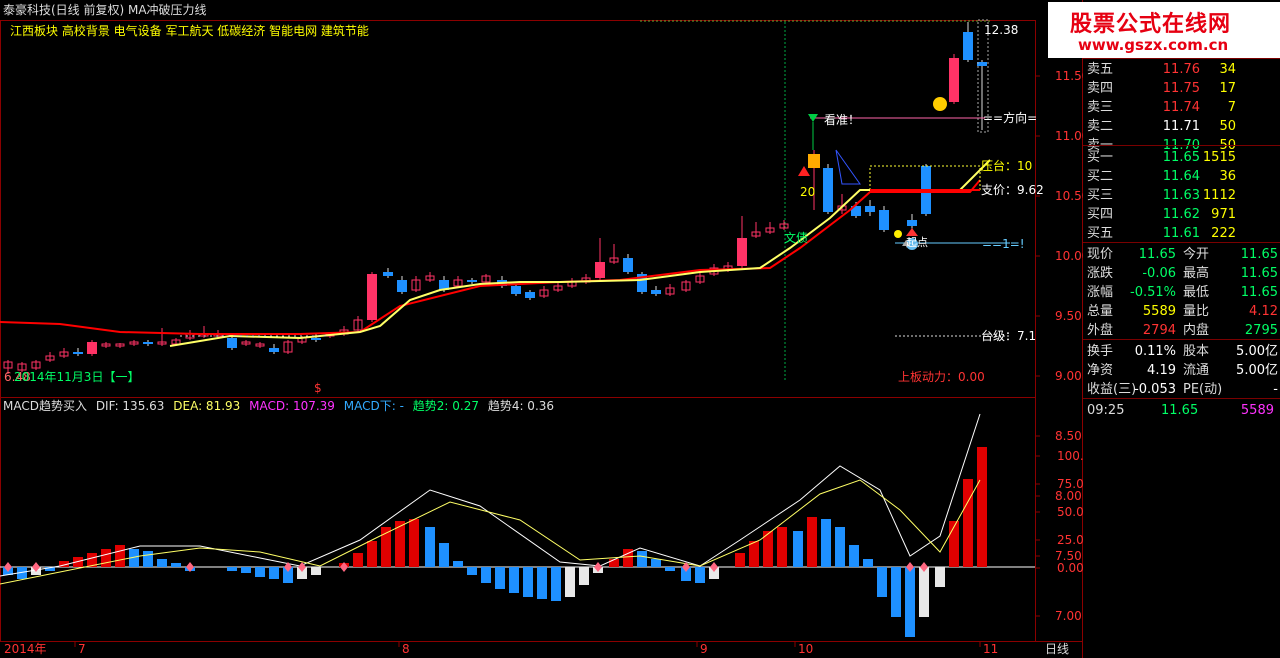  I want to click on quote-label: 最高, so click(1196, 273).